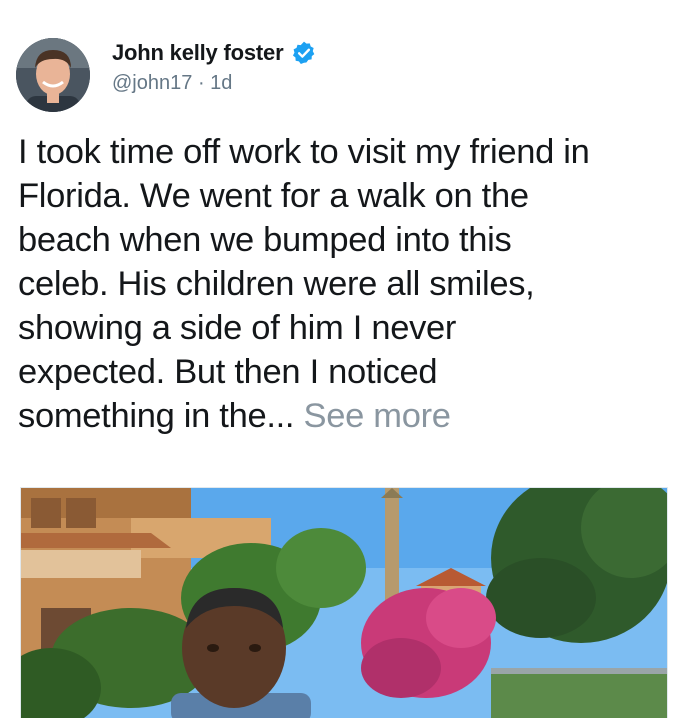 The width and height of the screenshot is (700, 718). What do you see at coordinates (237, 328) in the screenshot?
I see `tweet-line: showing a side of him I never` at bounding box center [237, 328].